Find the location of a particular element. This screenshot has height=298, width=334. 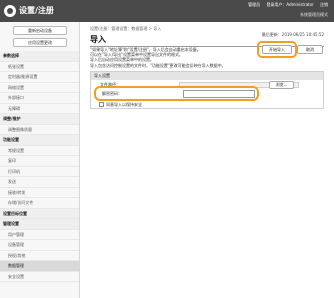

sidebar-item: 打印机 is located at coordinates (39, 172).